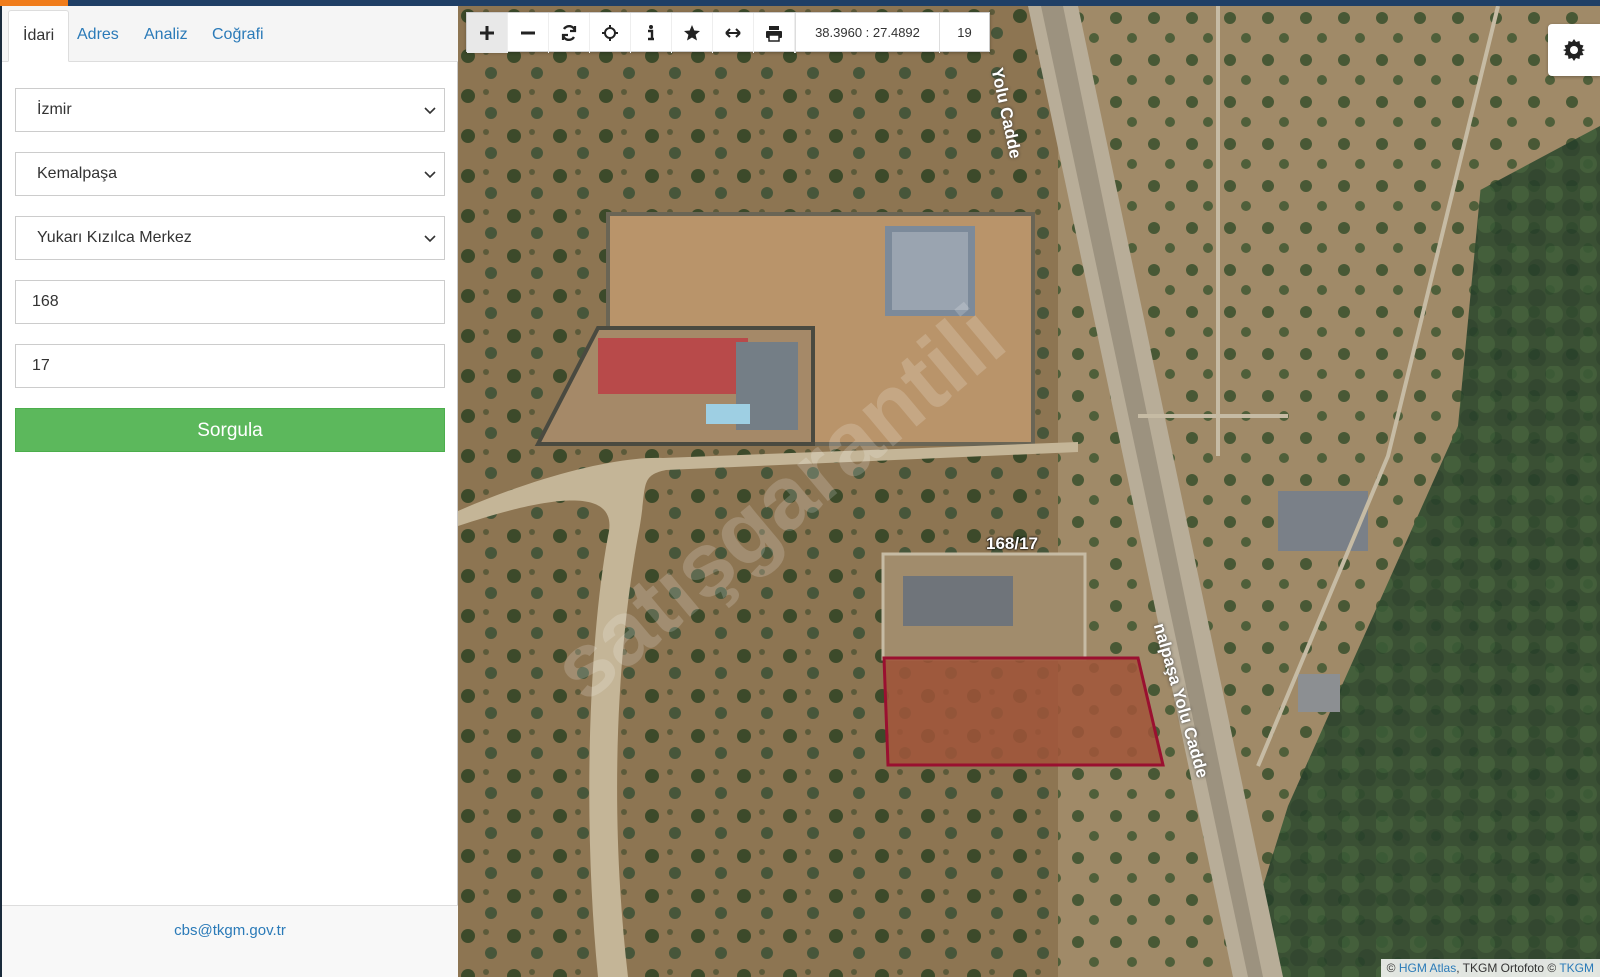 The width and height of the screenshot is (1600, 977). I want to click on contact-email-link: cbs@tkgm.gov.tr, so click(230, 930).